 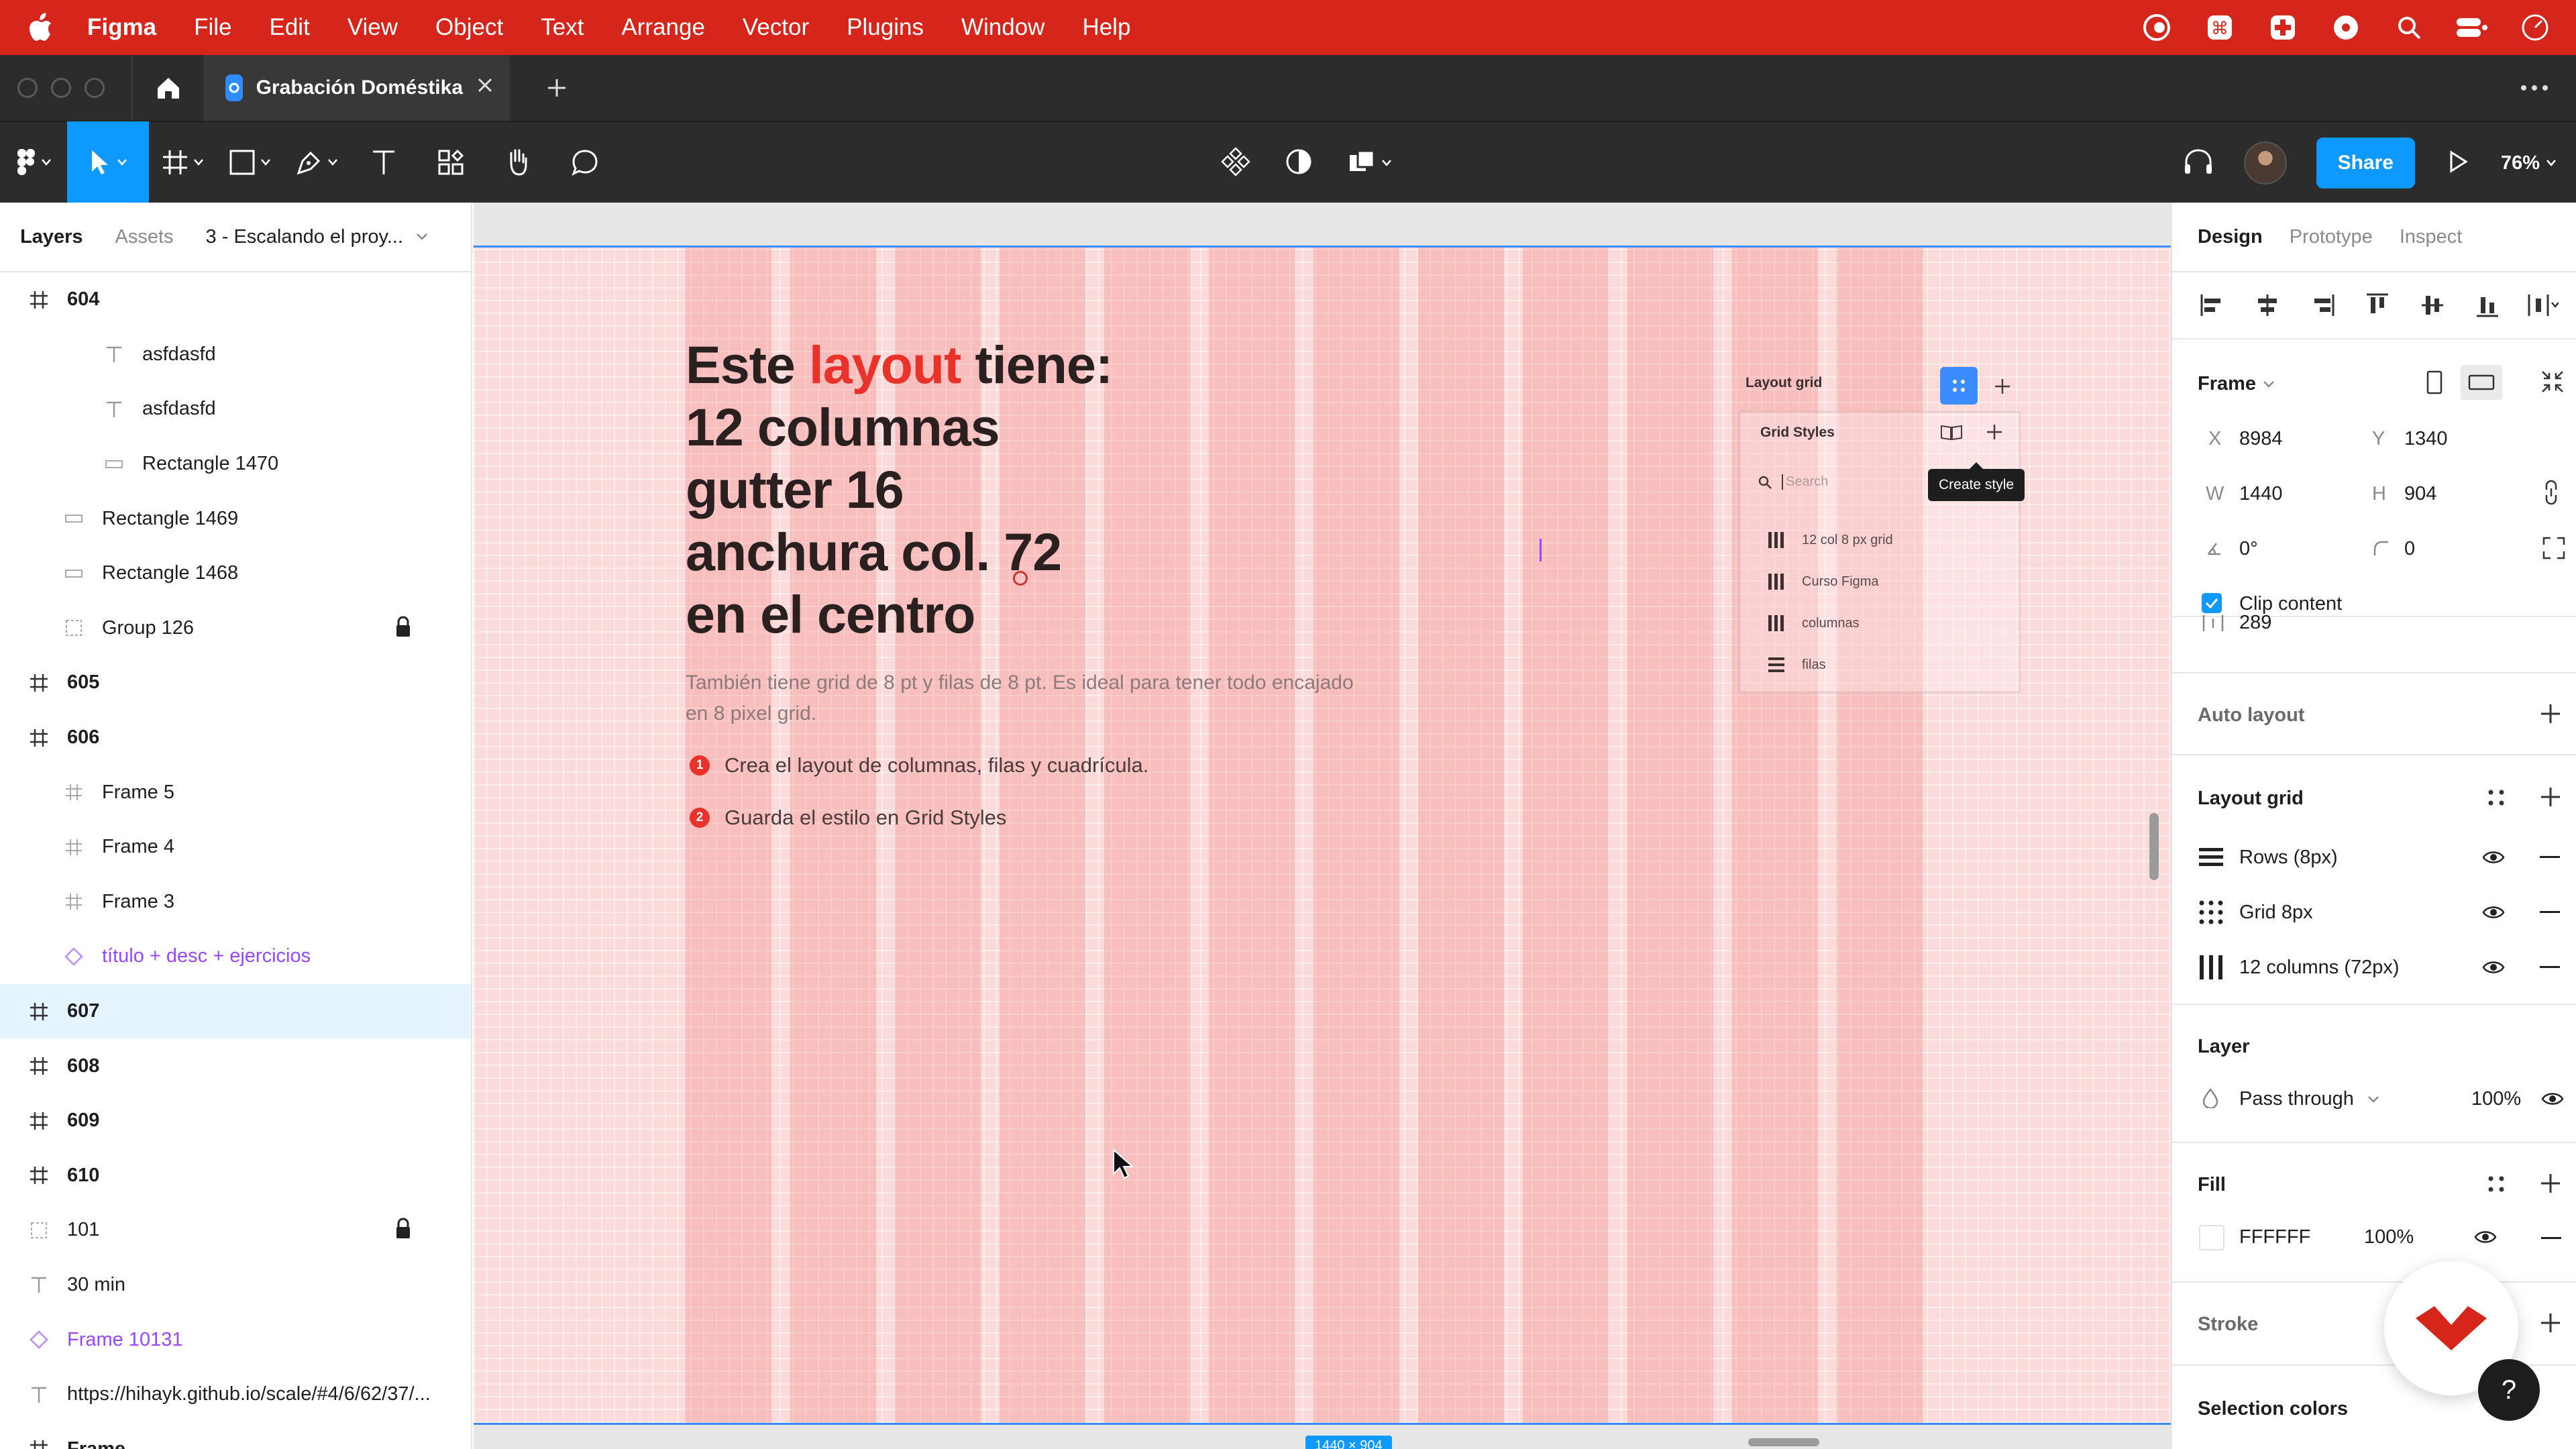 I want to click on blend-mode-dropdown: Pass through, so click(x=2296, y=1099).